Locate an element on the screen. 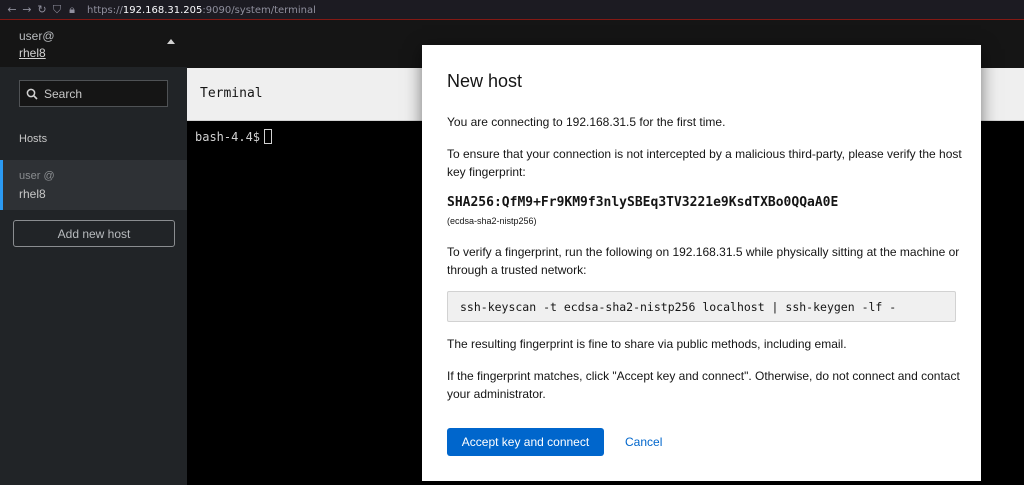 The width and height of the screenshot is (1024, 485). host-switcher: user@ rhel8 is located at coordinates (93, 43).